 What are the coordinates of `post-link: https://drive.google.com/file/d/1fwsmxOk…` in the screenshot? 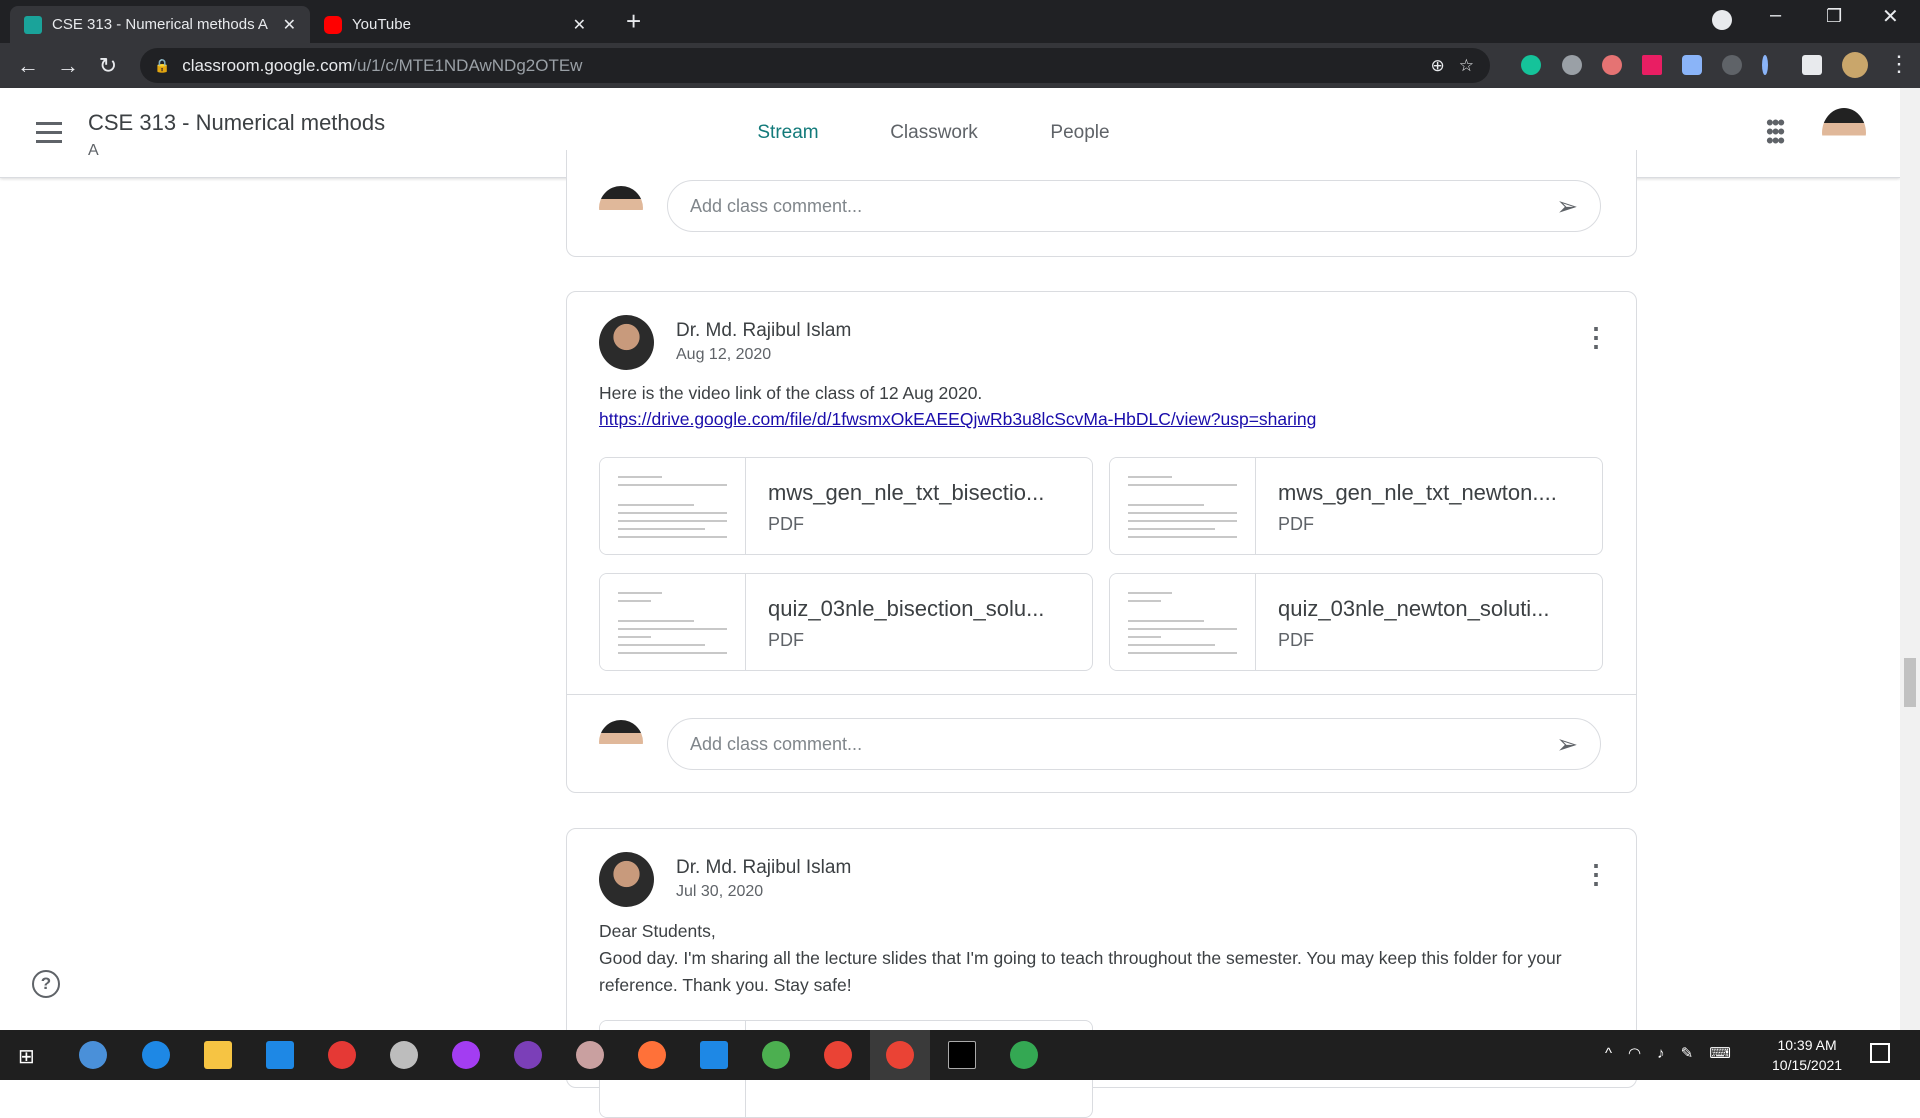 It's located at (957, 419).